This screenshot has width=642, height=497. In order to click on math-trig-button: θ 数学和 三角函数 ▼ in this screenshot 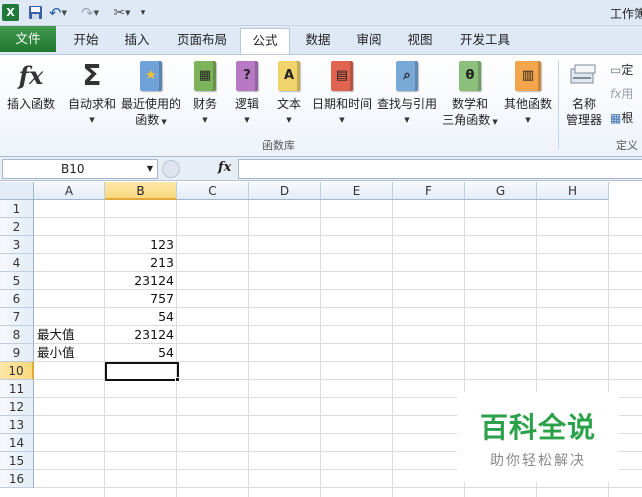, I will do `click(470, 94)`.